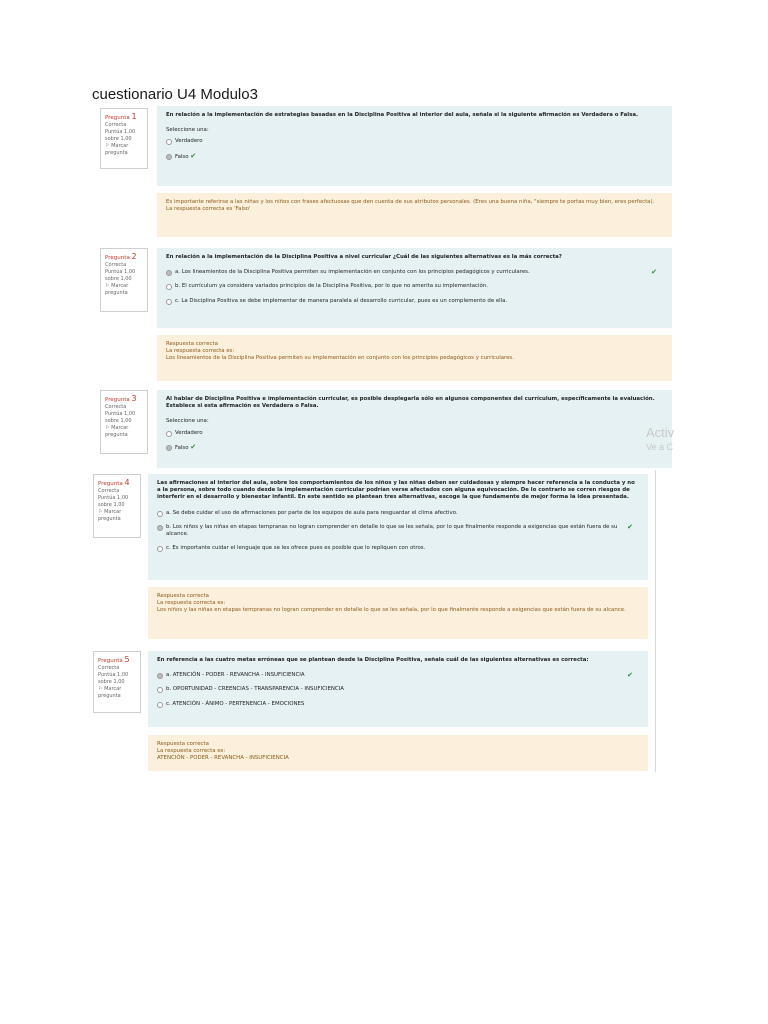 The image size is (768, 1024). I want to click on watermark-line-2: Ve a C, so click(660, 447).